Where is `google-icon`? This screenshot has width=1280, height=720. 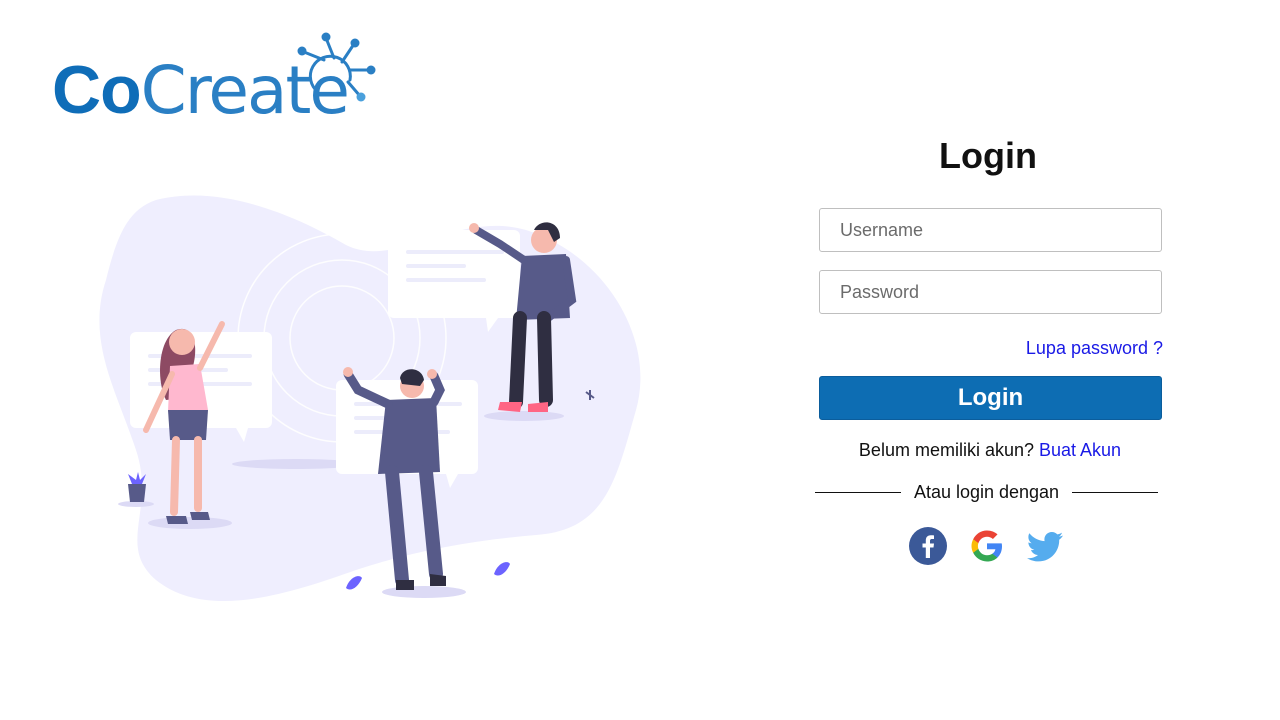
google-icon is located at coordinates (987, 546).